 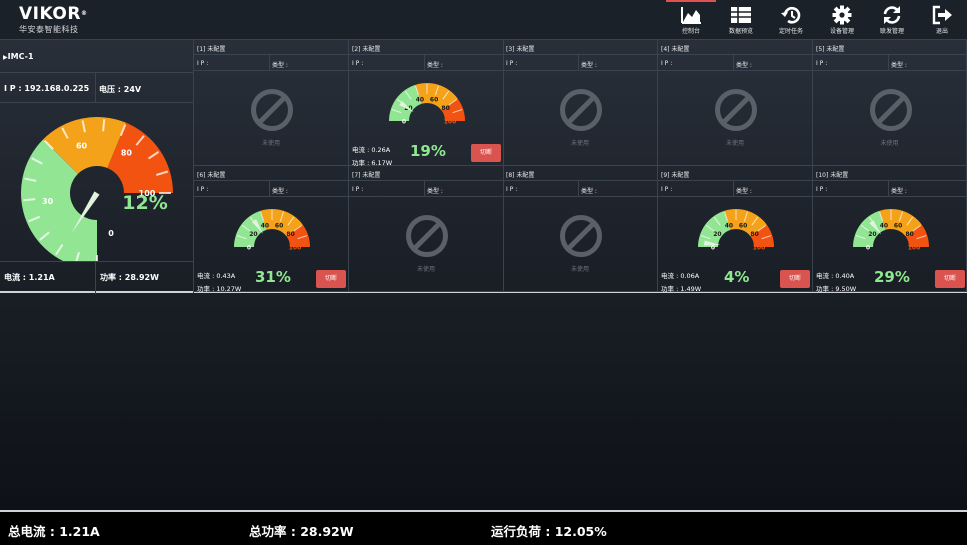 What do you see at coordinates (20, 56) in the screenshot?
I see `device-name: IMC-1` at bounding box center [20, 56].